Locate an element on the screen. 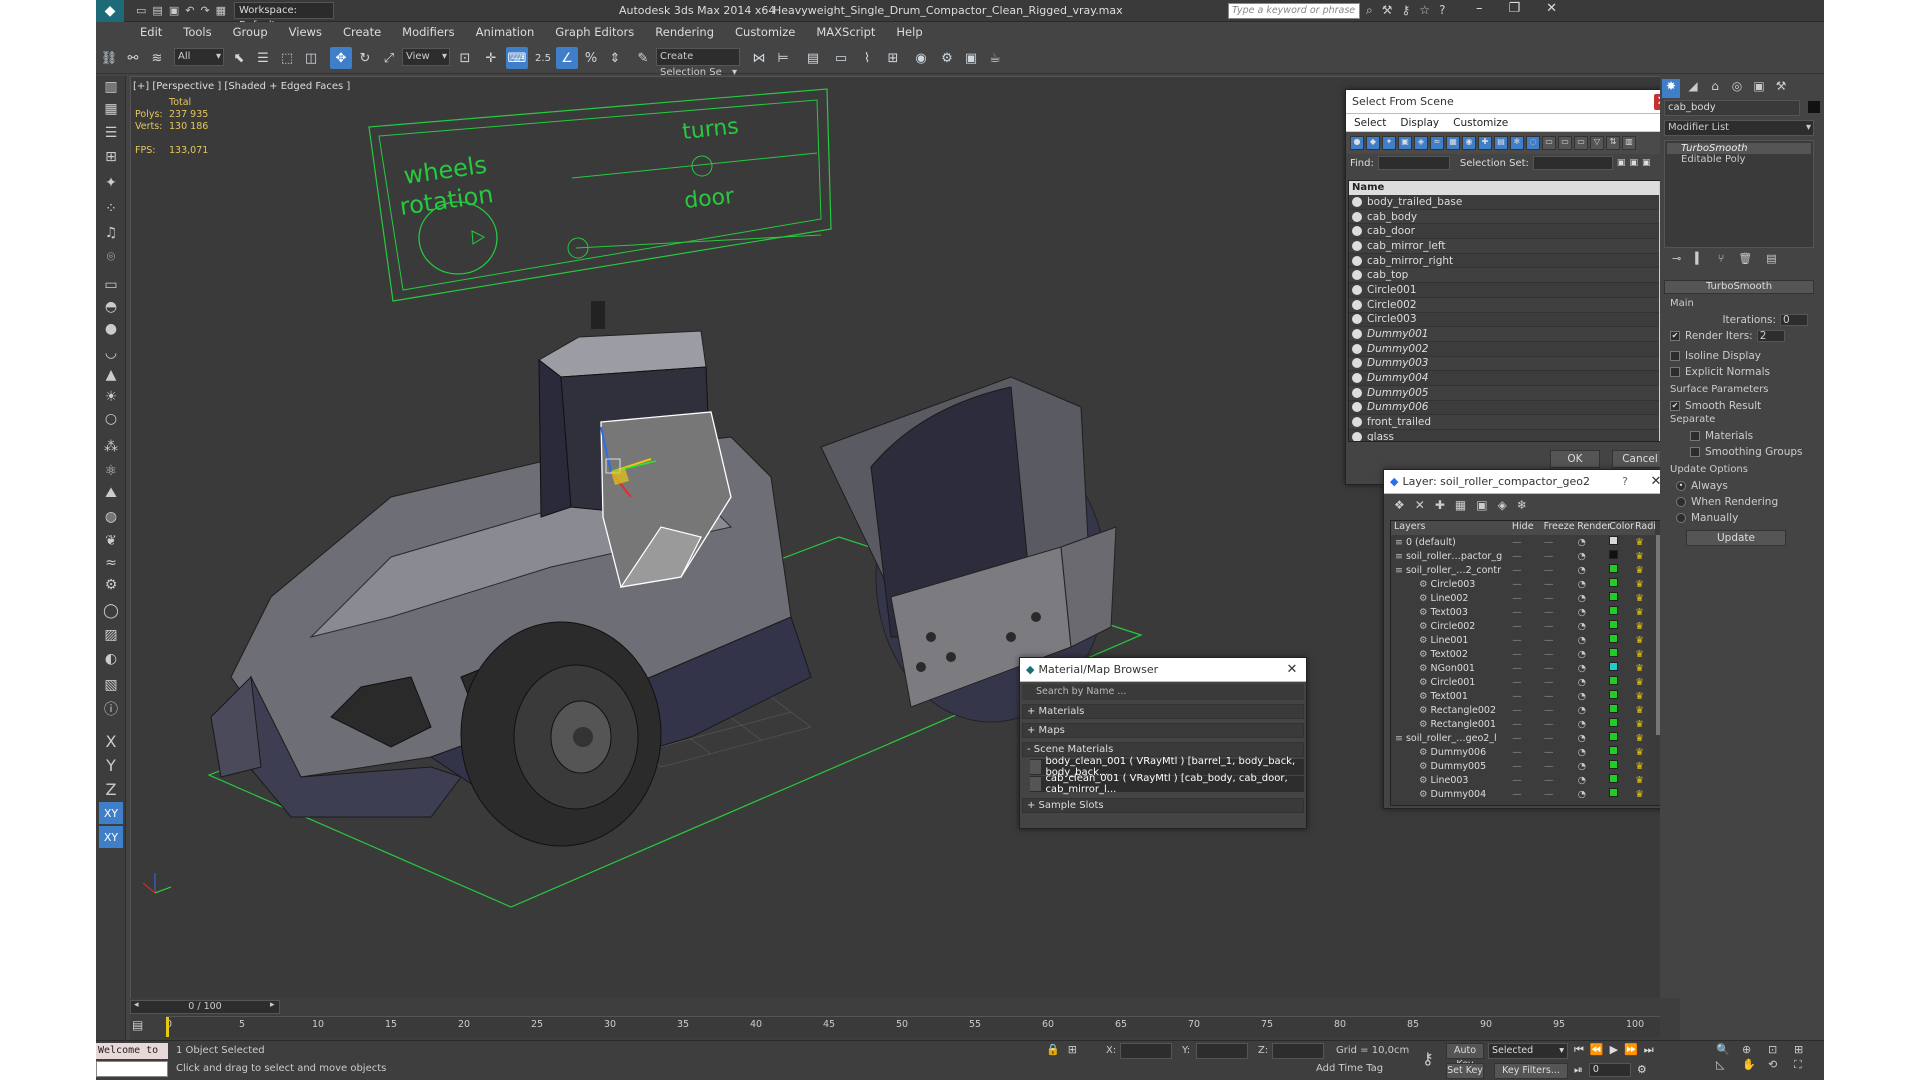 The height and width of the screenshot is (1080, 1920). scene-item: Dummy006 is located at coordinates (1510, 408).